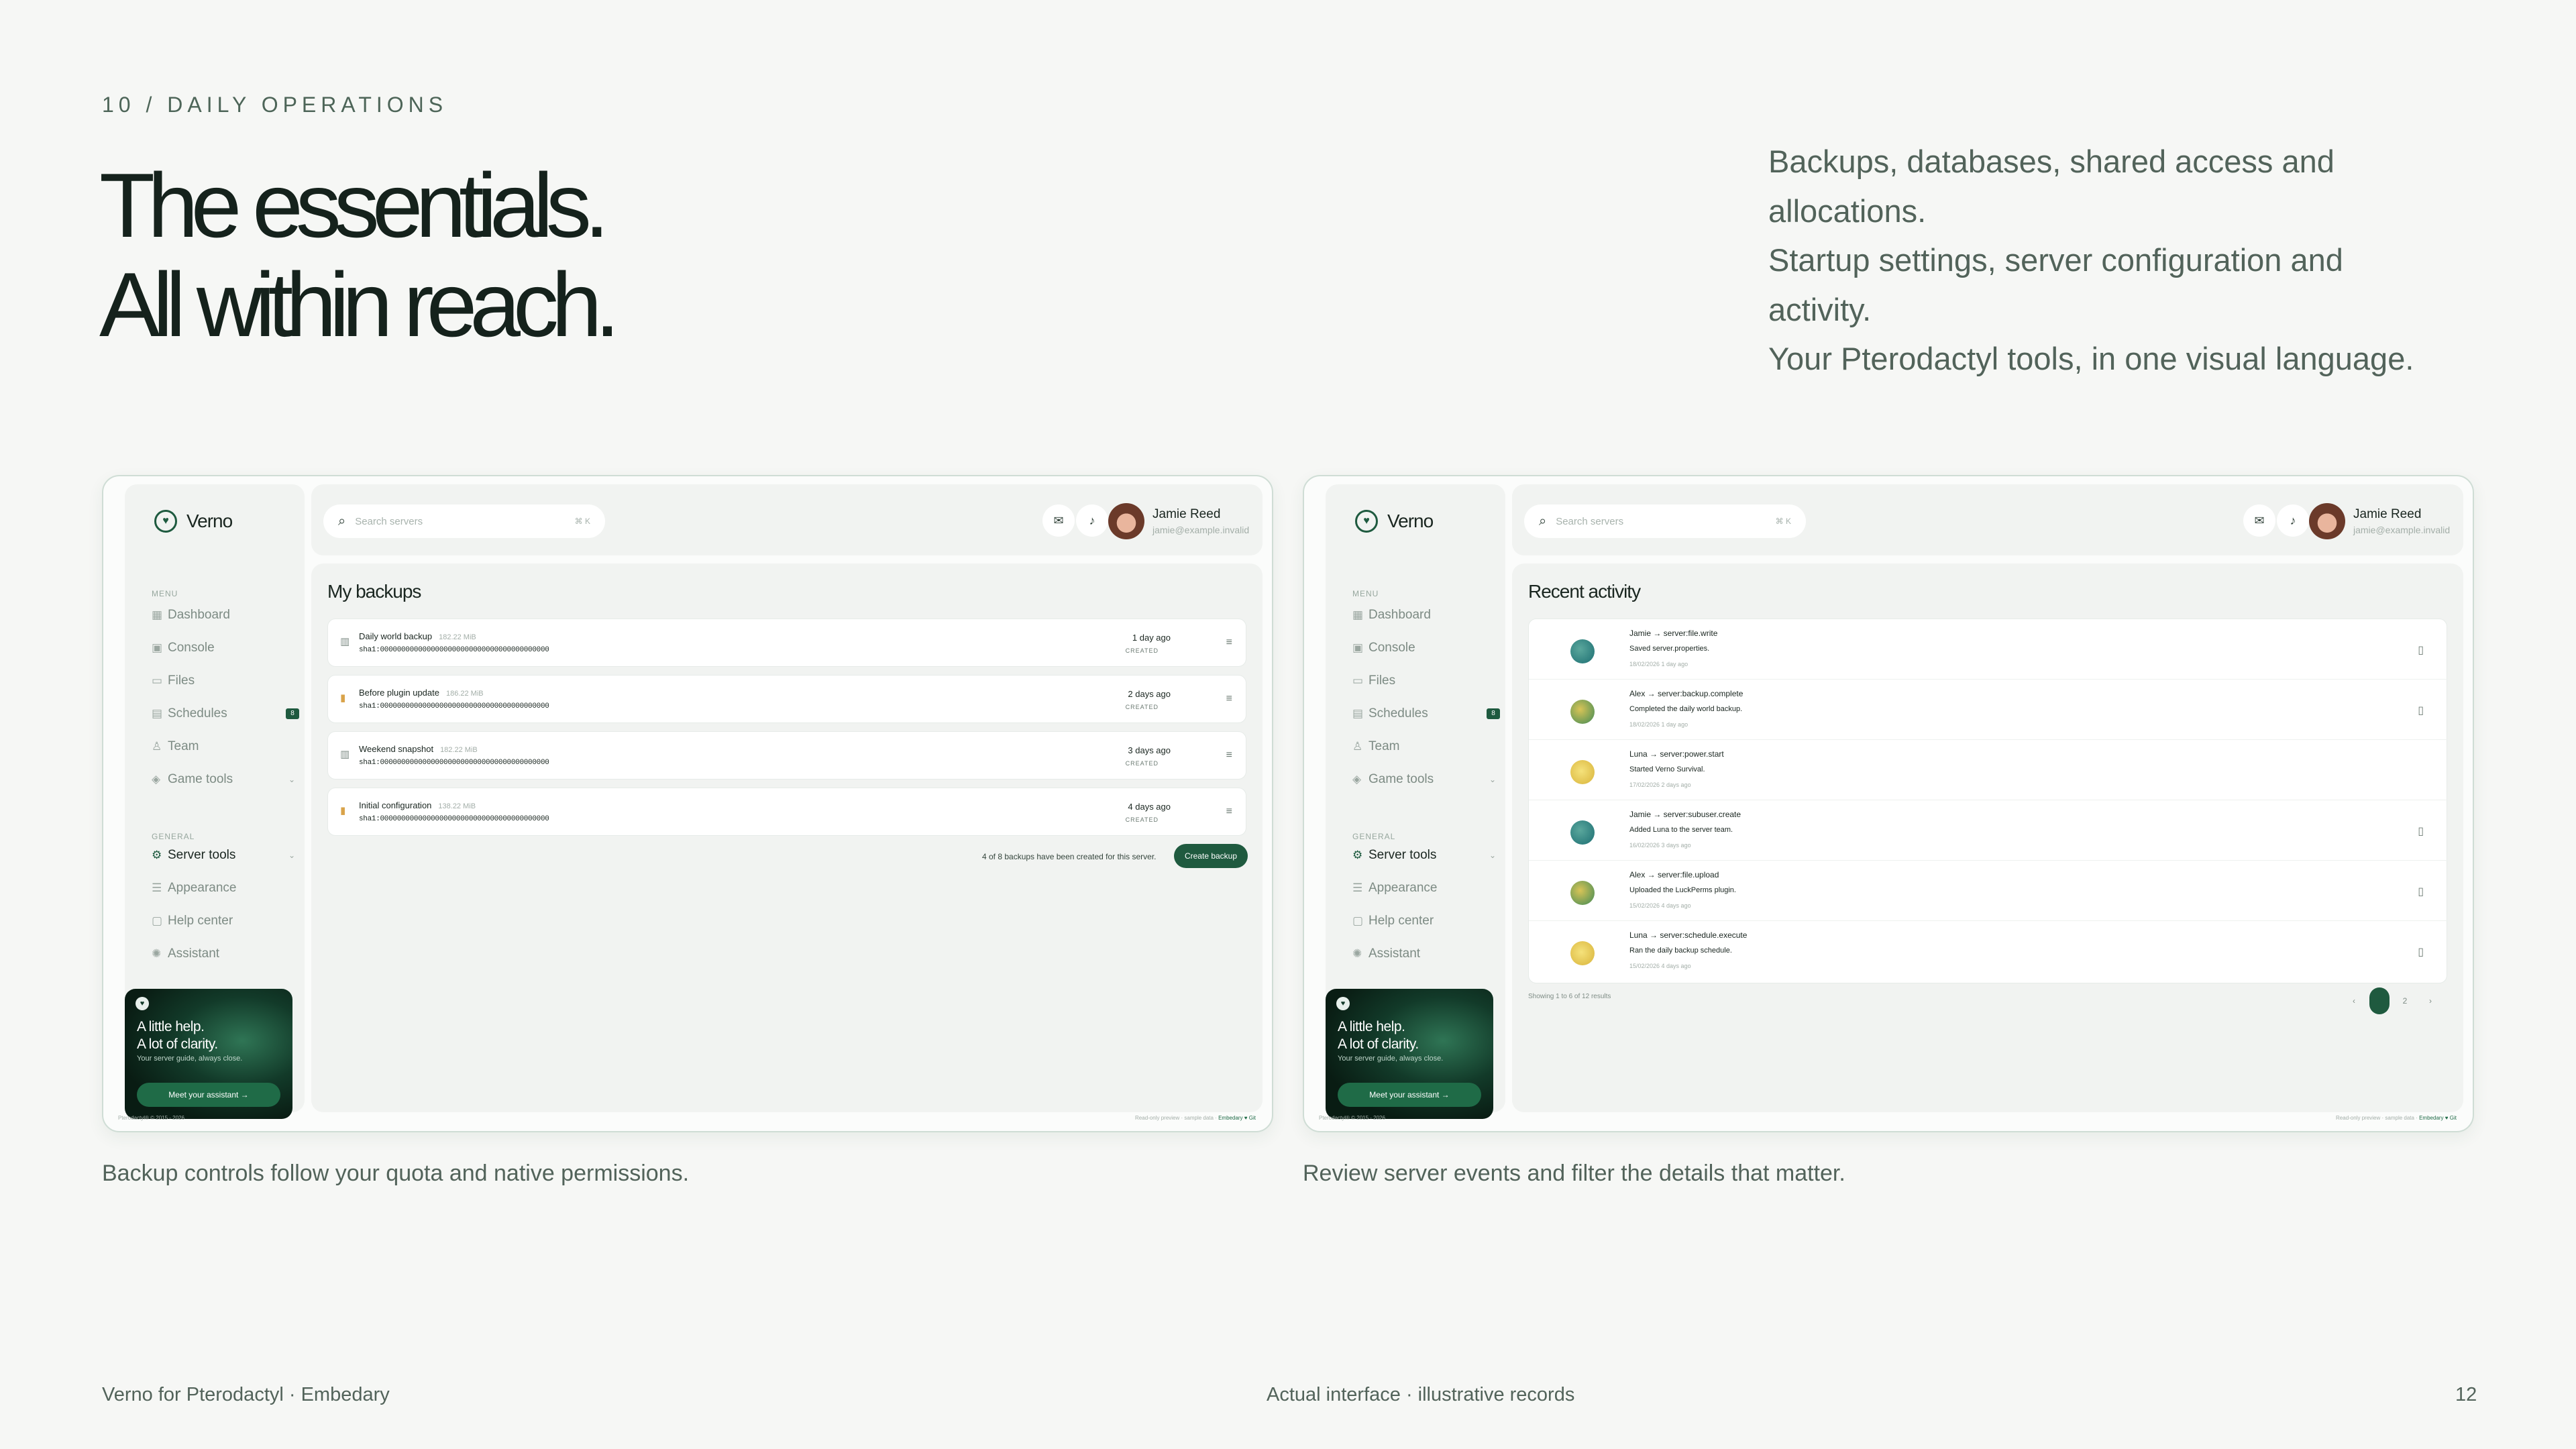 This screenshot has height=1449, width=2576. Describe the element at coordinates (1673, 633) in the screenshot. I see `activity-event: Jamie → server:file.write` at that location.